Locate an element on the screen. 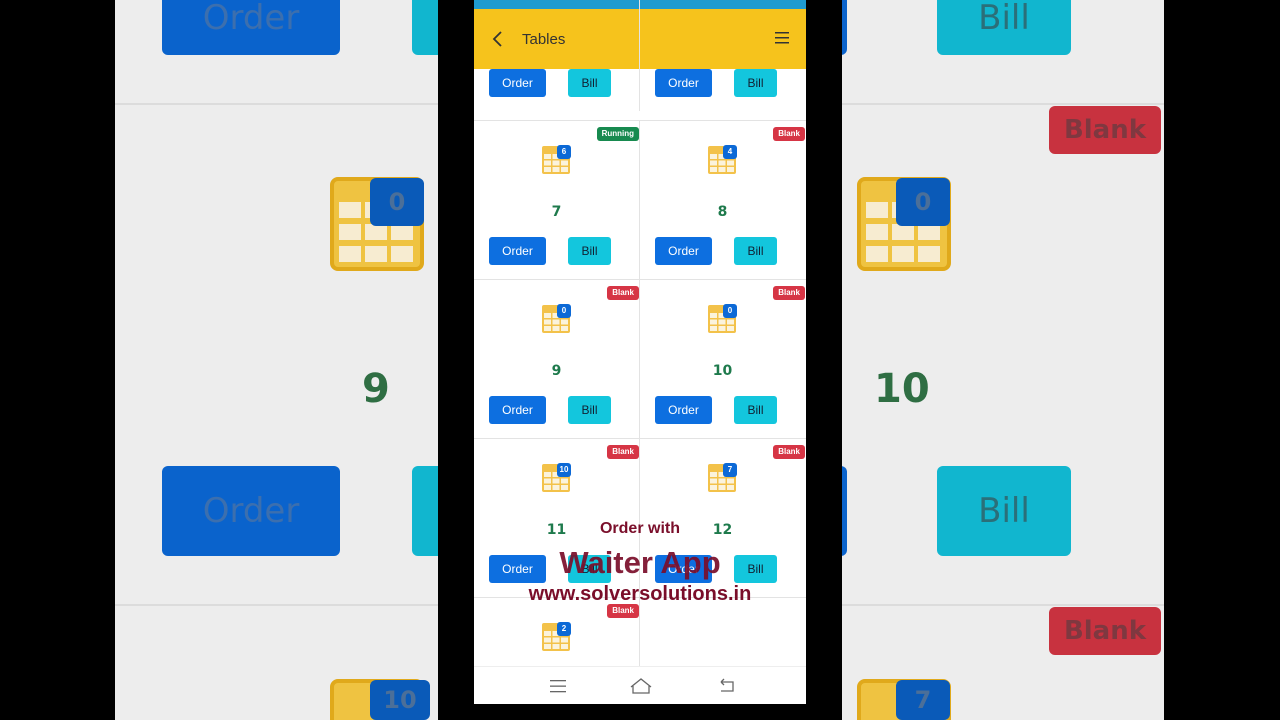 This screenshot has width=1280, height=720. recent-apps-icon is located at coordinates (558, 686).